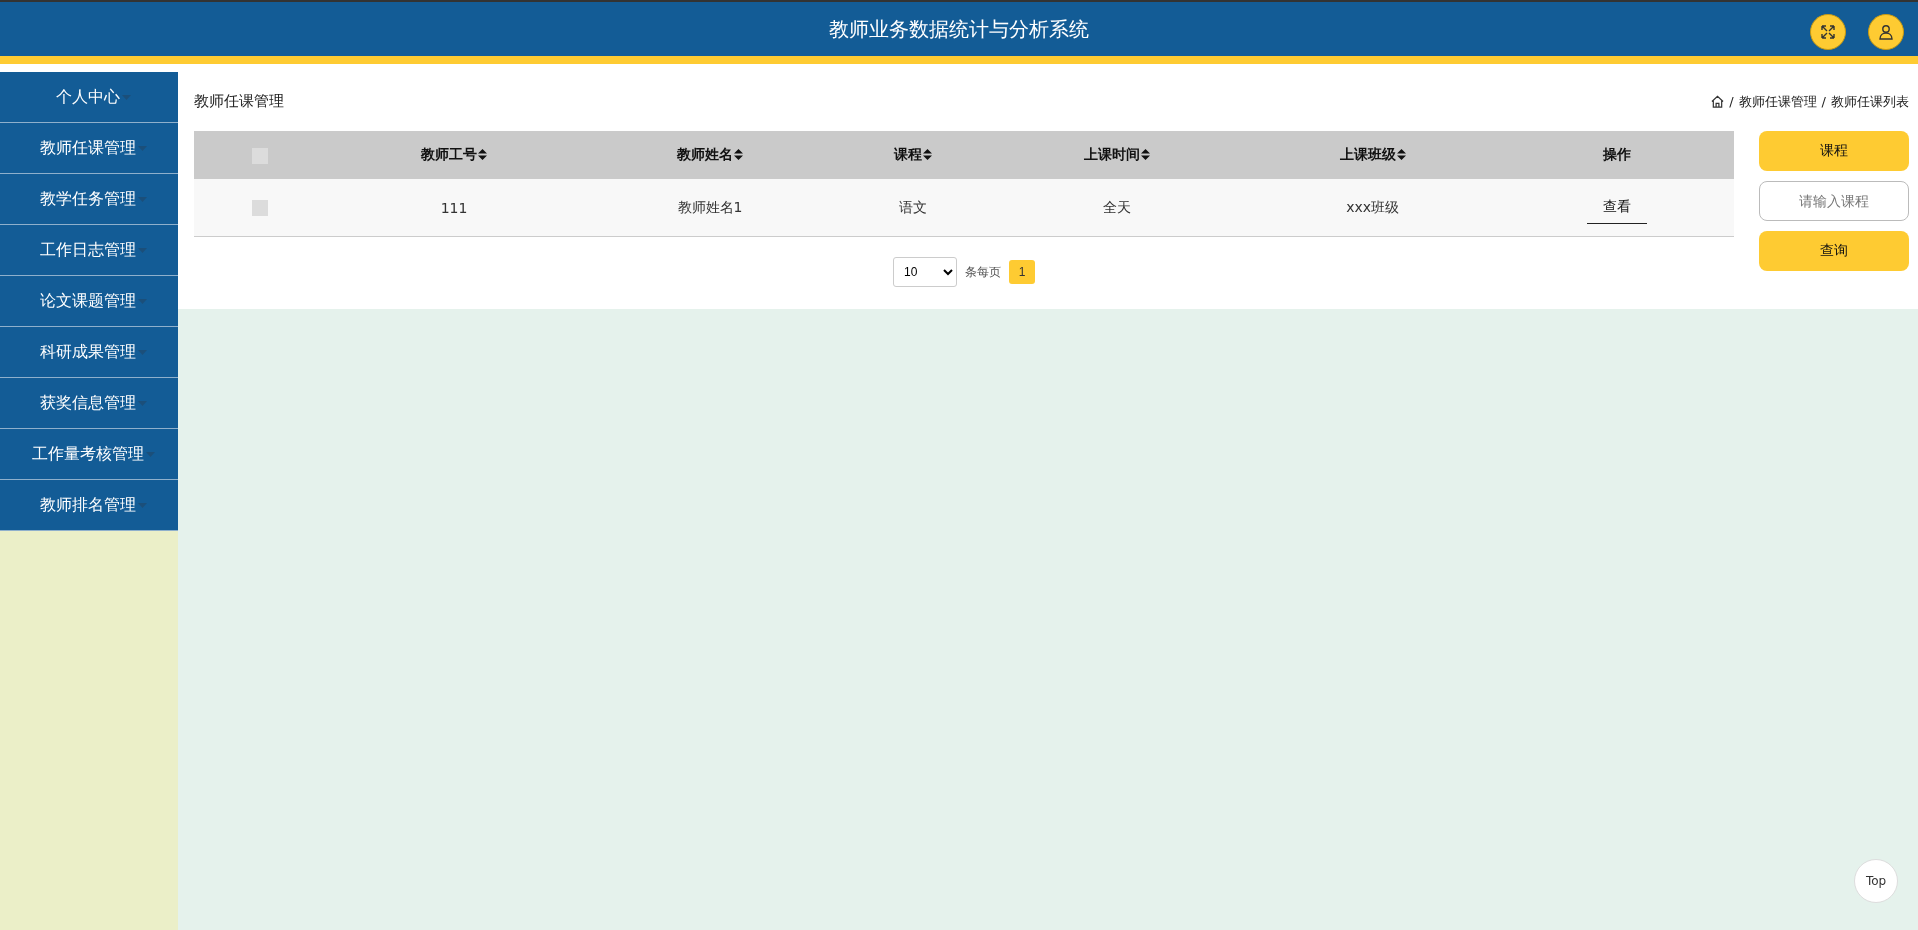  What do you see at coordinates (239, 101) in the screenshot?
I see `page-title: 教师任课管理` at bounding box center [239, 101].